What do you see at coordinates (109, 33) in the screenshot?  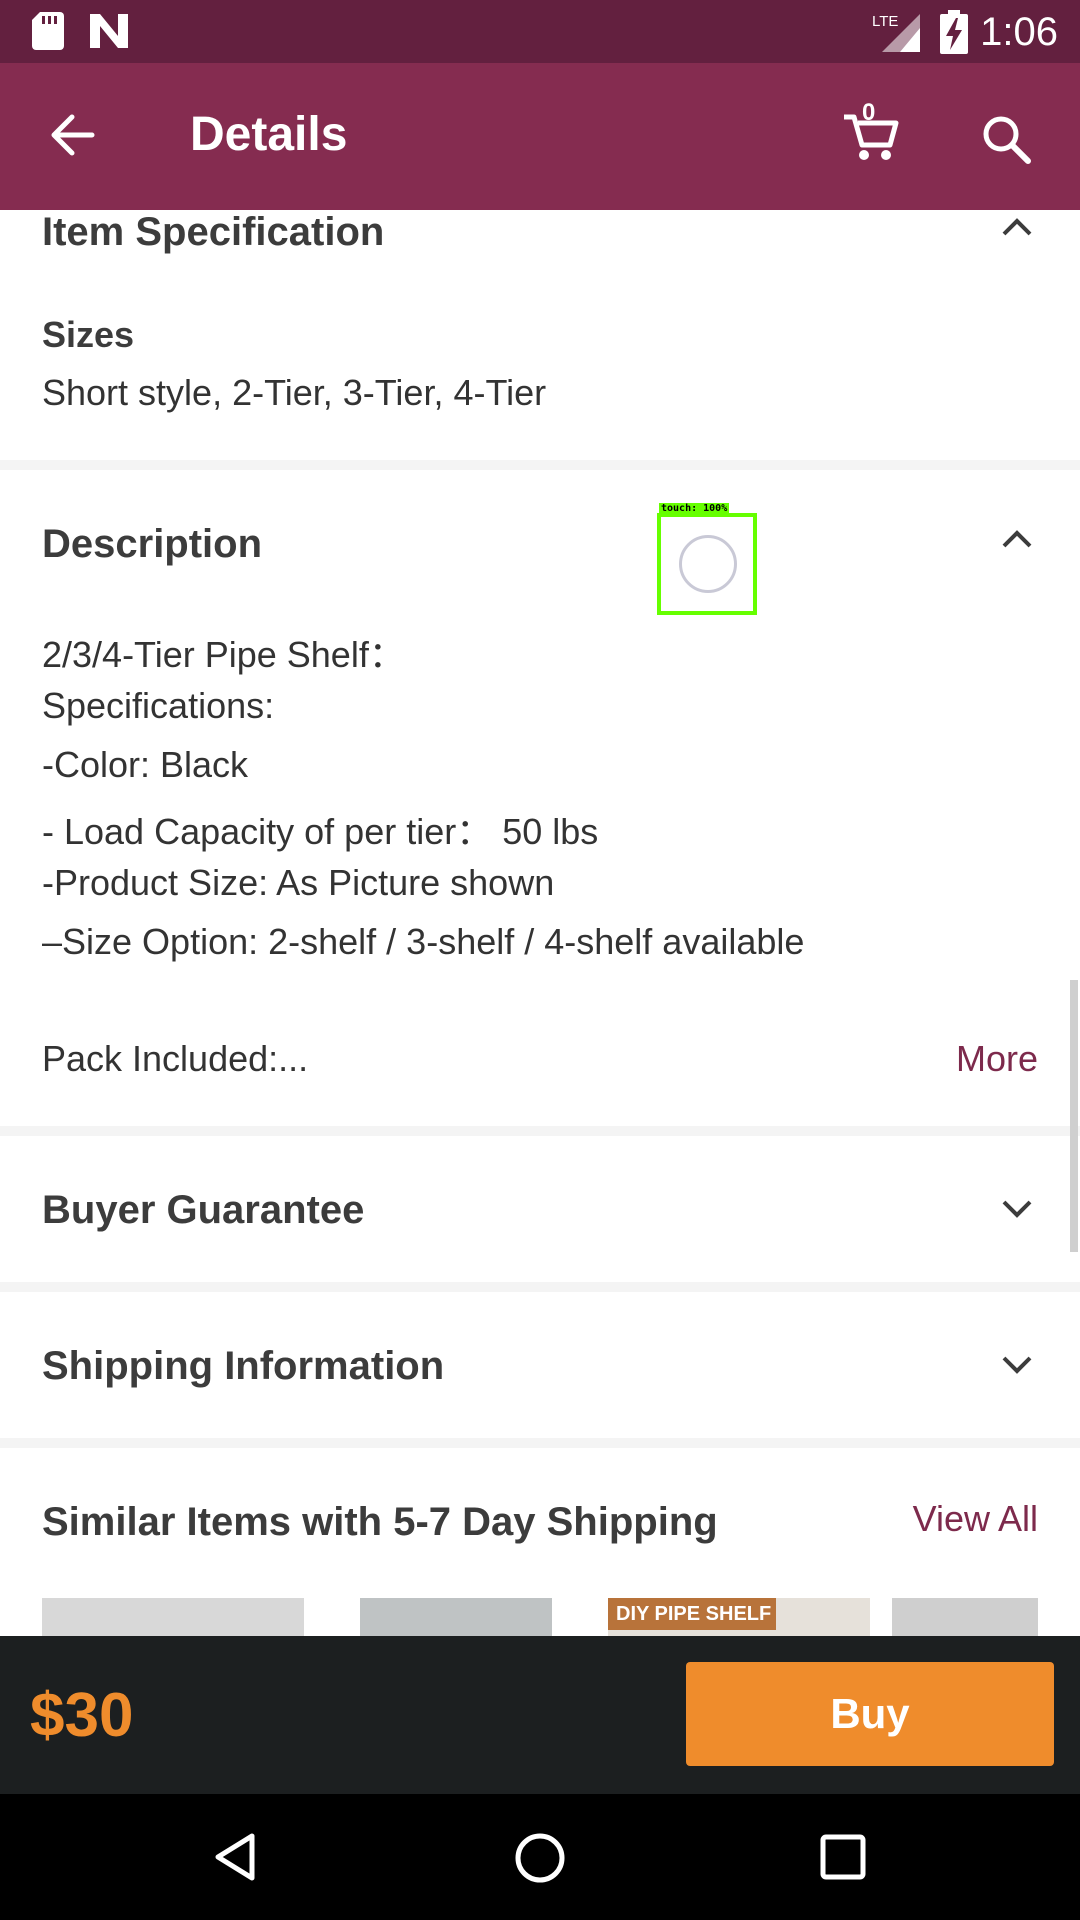 I see `n-logo-icon` at bounding box center [109, 33].